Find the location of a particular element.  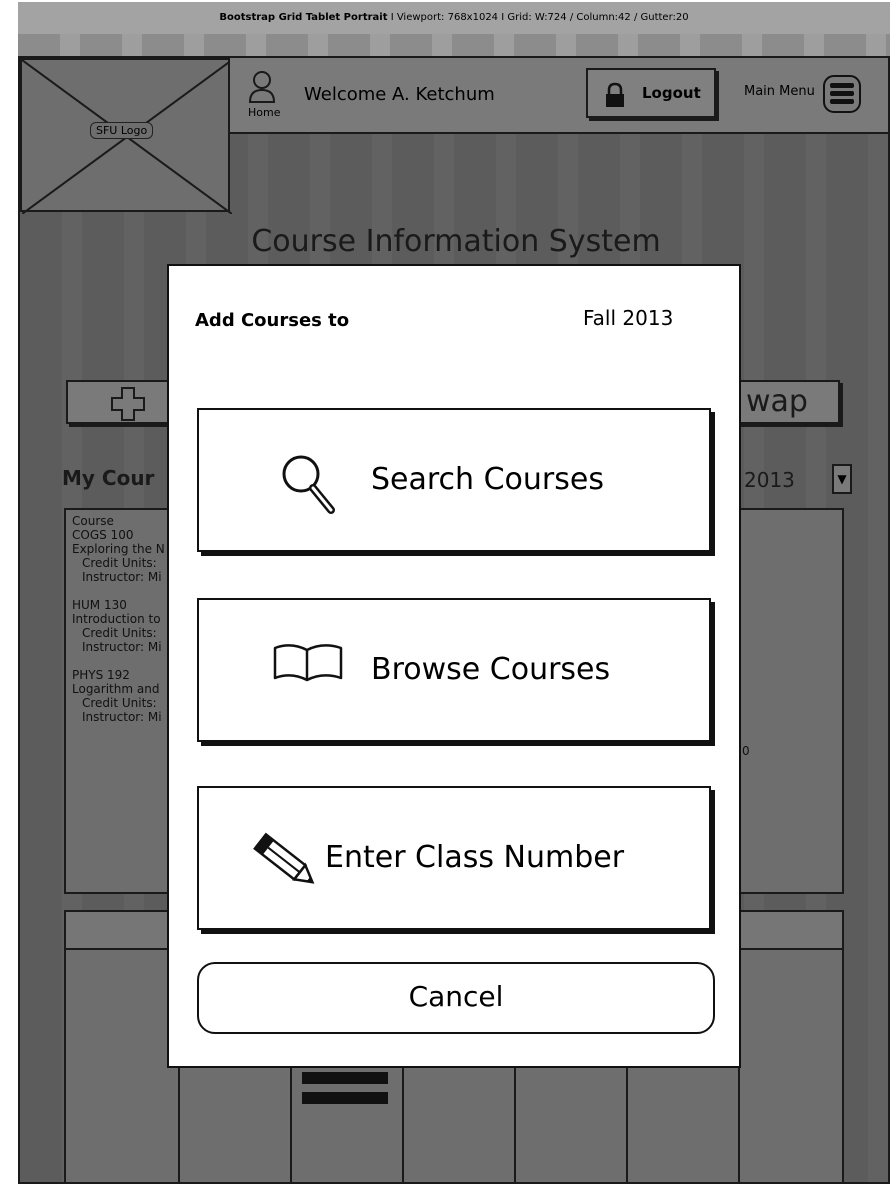

sfu-logo-placeholder: SFU Logo is located at coordinates (126, 136).